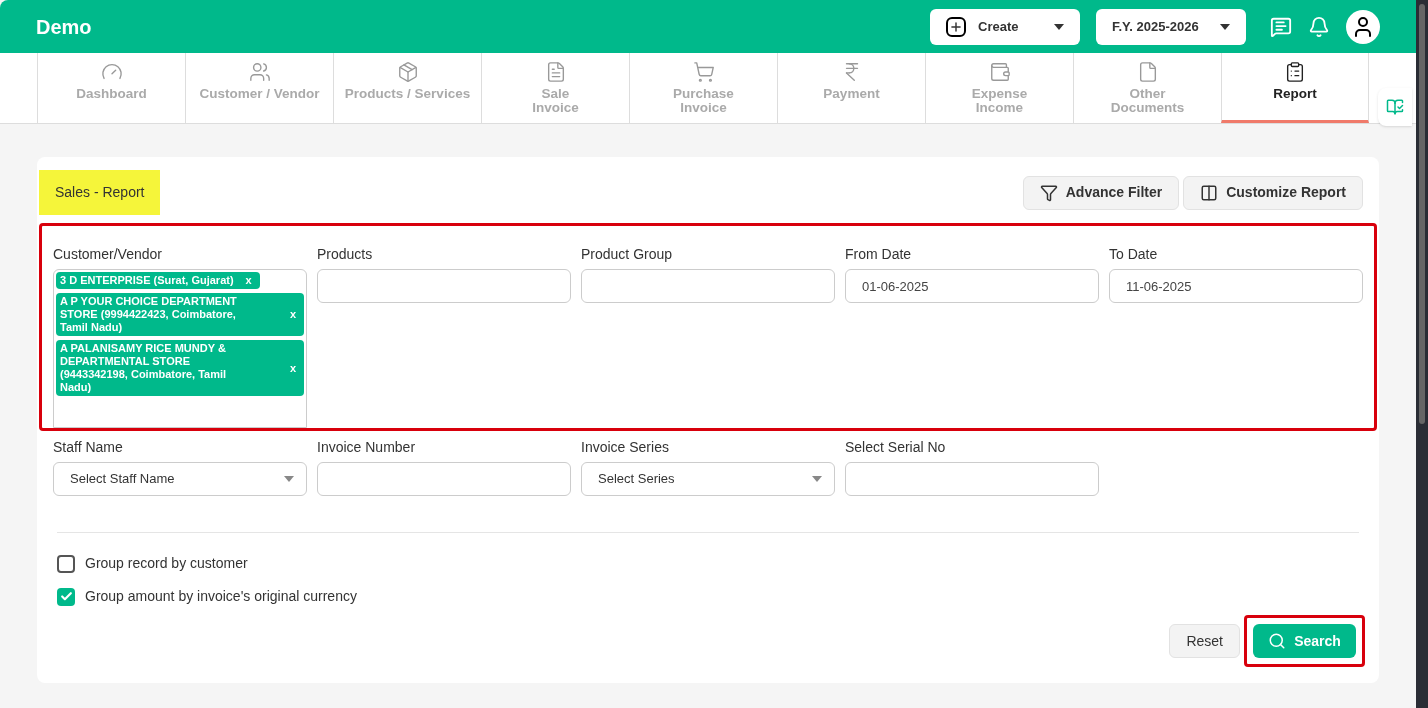 This screenshot has height=708, width=1428. I want to click on cart-icon, so click(703, 72).